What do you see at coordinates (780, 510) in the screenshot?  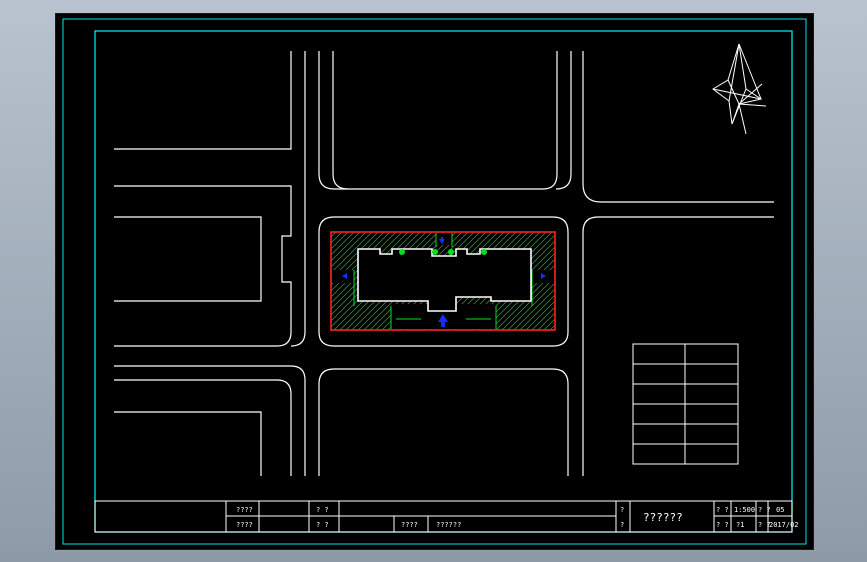 I see `tb-r1-d: 05` at bounding box center [780, 510].